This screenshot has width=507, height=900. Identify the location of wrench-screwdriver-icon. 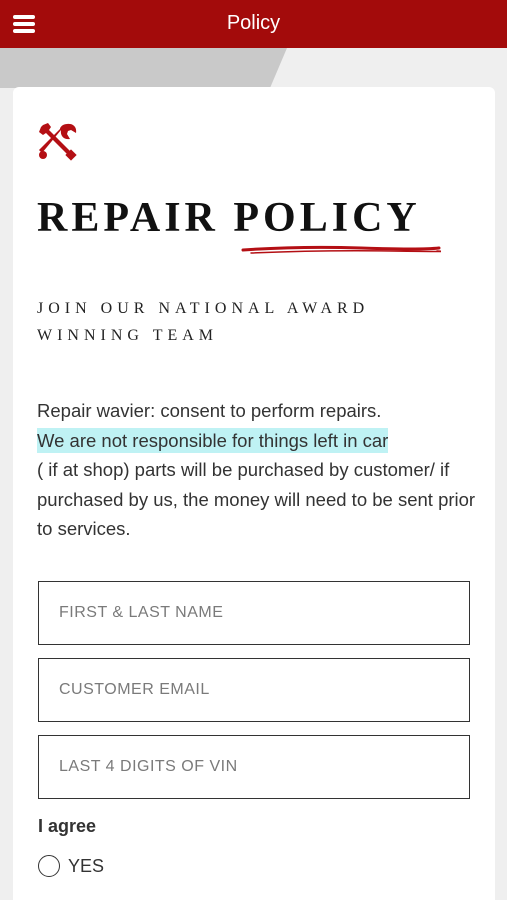
(58, 142).